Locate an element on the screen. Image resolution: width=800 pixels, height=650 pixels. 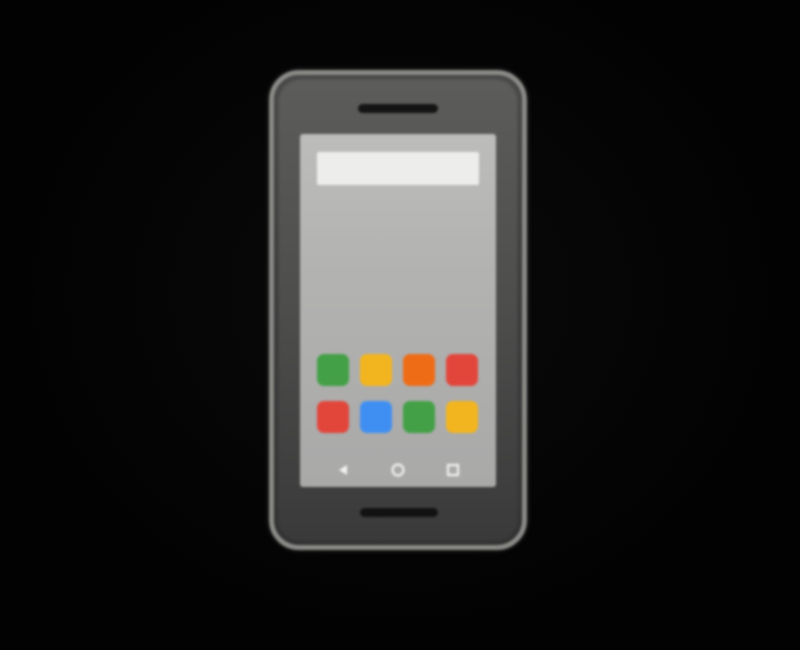
navigation-bar is located at coordinates (398, 470).